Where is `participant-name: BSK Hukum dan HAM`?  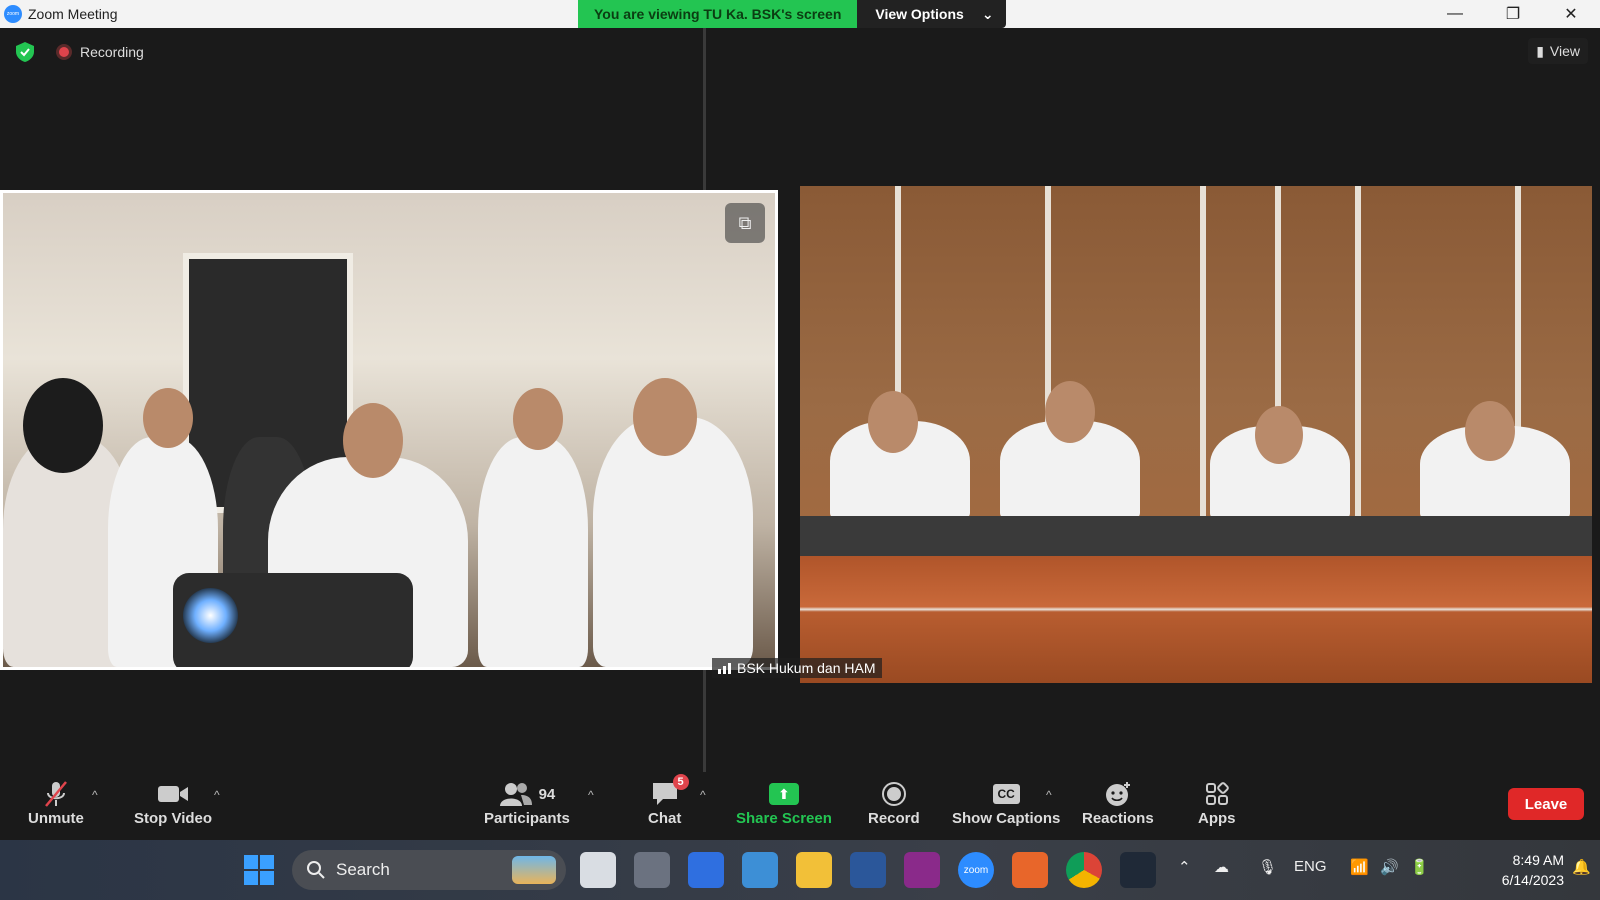 participant-name: BSK Hukum dan HAM is located at coordinates (806, 668).